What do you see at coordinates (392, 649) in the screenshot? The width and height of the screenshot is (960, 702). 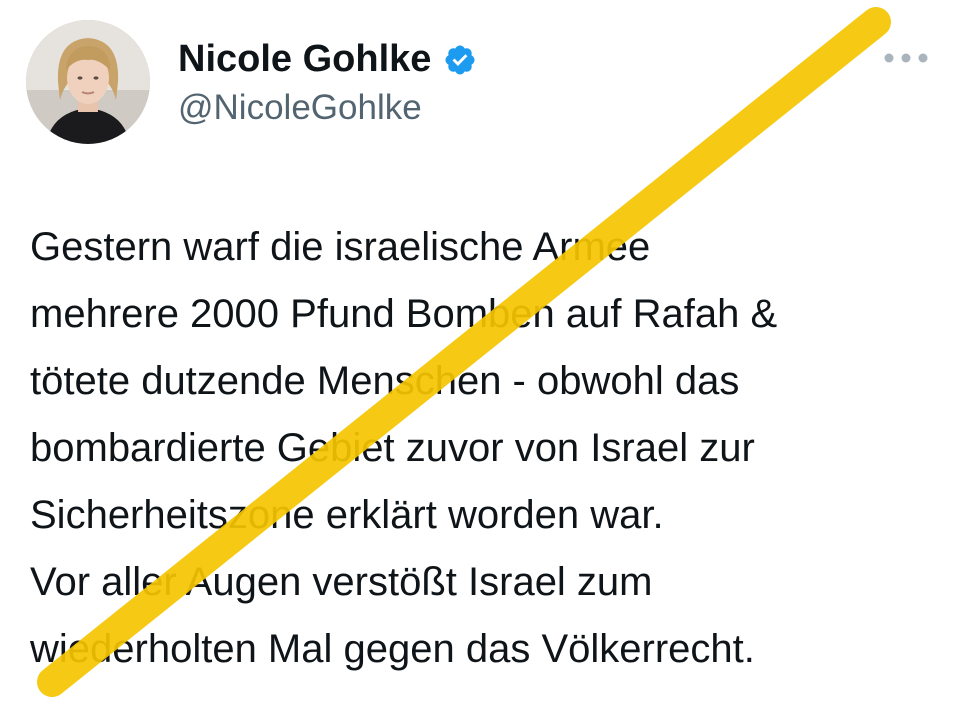 I see `tweet-line: wiederholten Mal gegen das Völkerrecht.` at bounding box center [392, 649].